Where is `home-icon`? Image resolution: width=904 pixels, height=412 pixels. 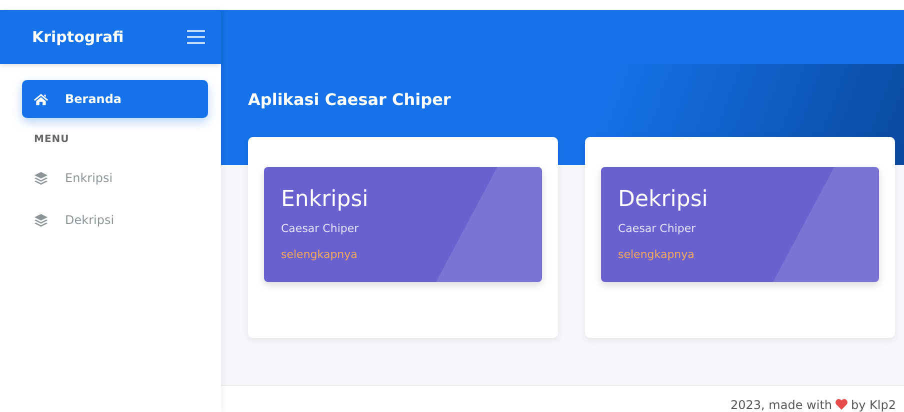
home-icon is located at coordinates (41, 99).